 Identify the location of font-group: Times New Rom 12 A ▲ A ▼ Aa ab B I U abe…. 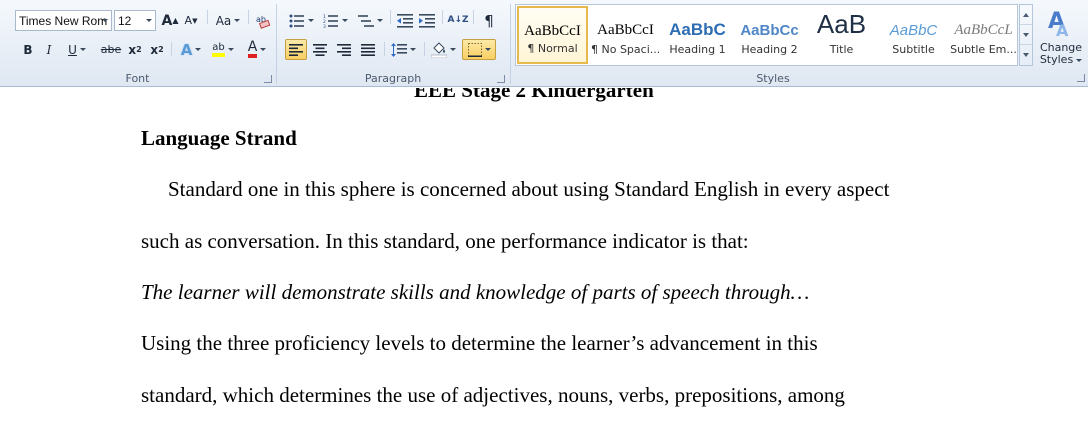
(137, 43).